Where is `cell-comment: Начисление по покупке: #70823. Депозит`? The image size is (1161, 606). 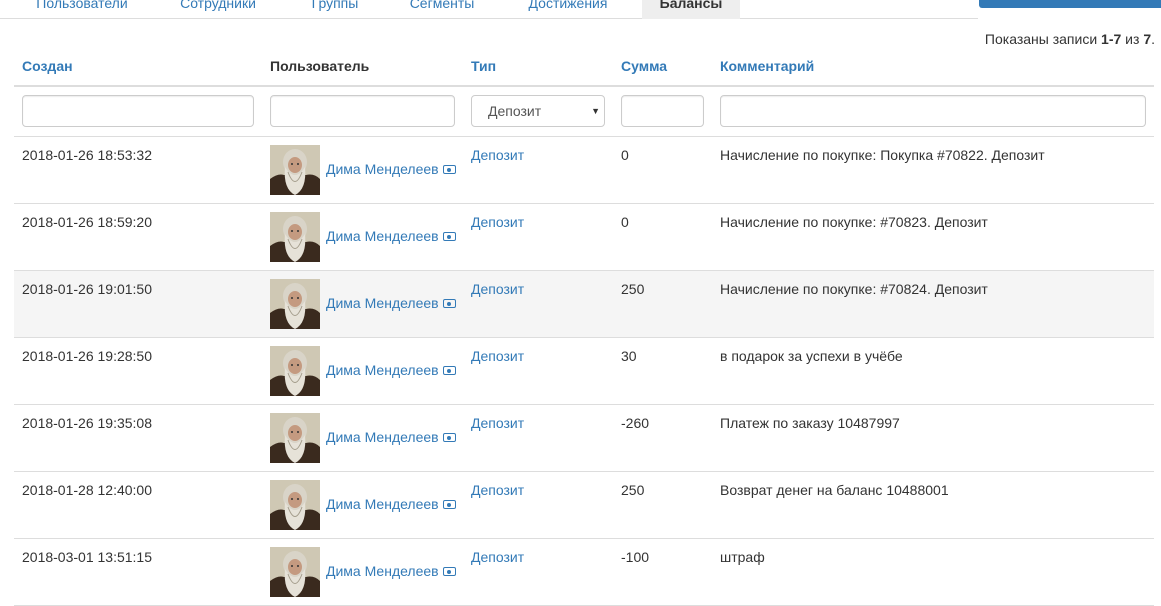 cell-comment: Начисление по покупке: #70823. Депозит is located at coordinates (854, 222).